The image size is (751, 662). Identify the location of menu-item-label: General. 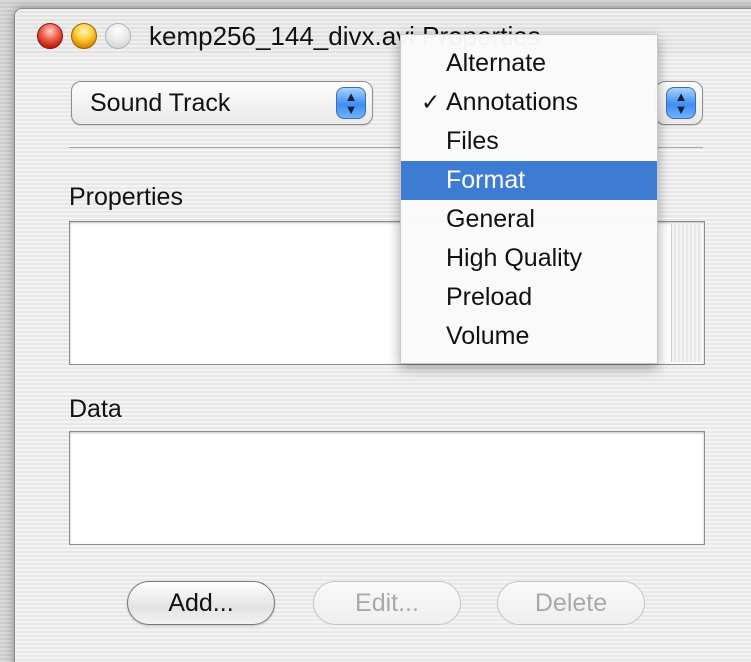
(490, 219).